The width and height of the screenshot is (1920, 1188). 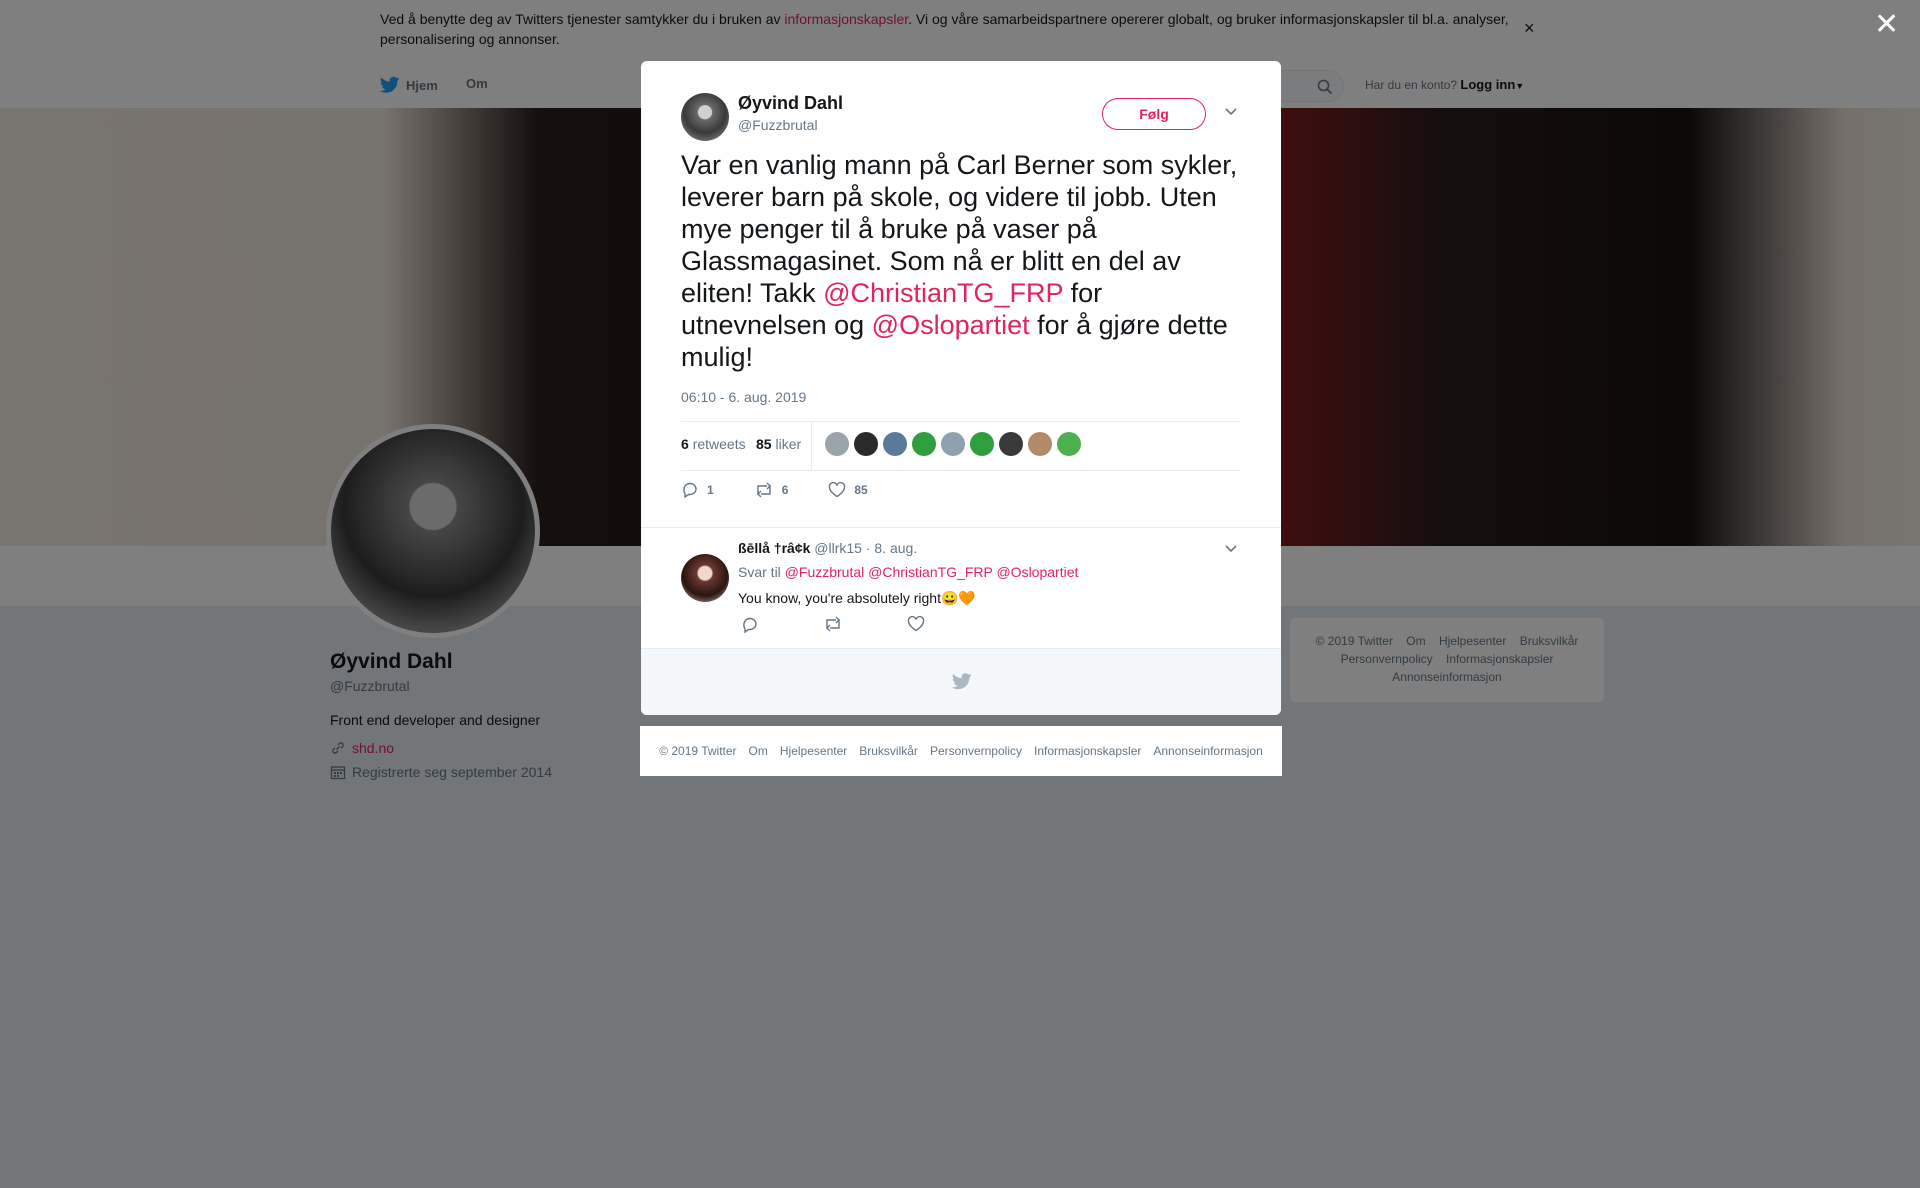 I want to click on divider, so click(x=811, y=446).